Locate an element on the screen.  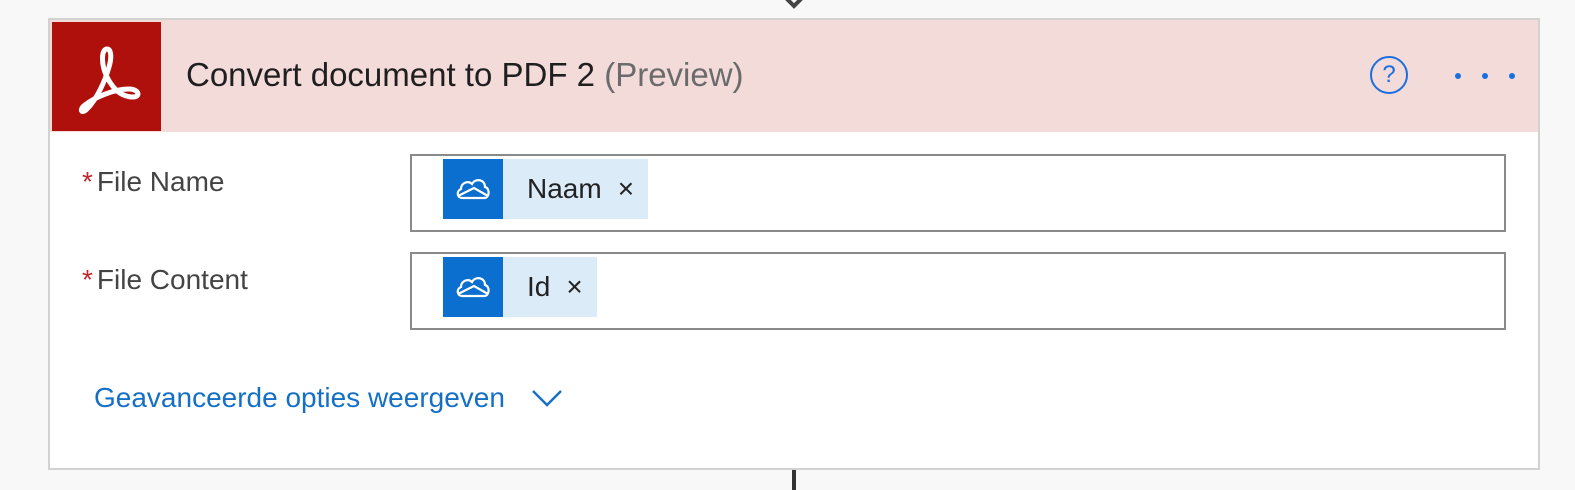
file-content-input: Id × is located at coordinates (958, 291).